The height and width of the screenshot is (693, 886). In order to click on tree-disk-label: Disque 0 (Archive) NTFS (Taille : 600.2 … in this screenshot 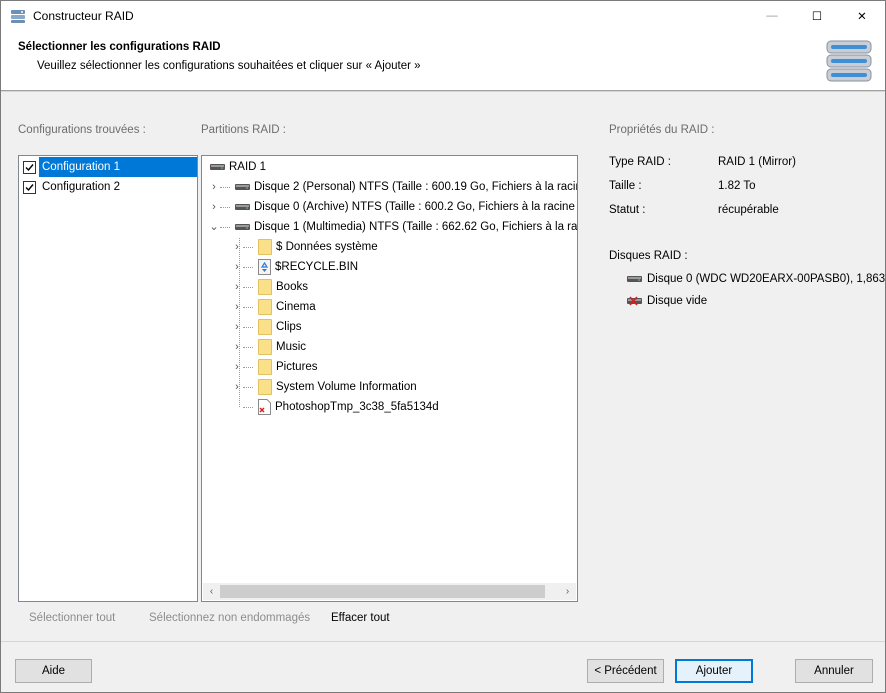, I will do `click(416, 207)`.